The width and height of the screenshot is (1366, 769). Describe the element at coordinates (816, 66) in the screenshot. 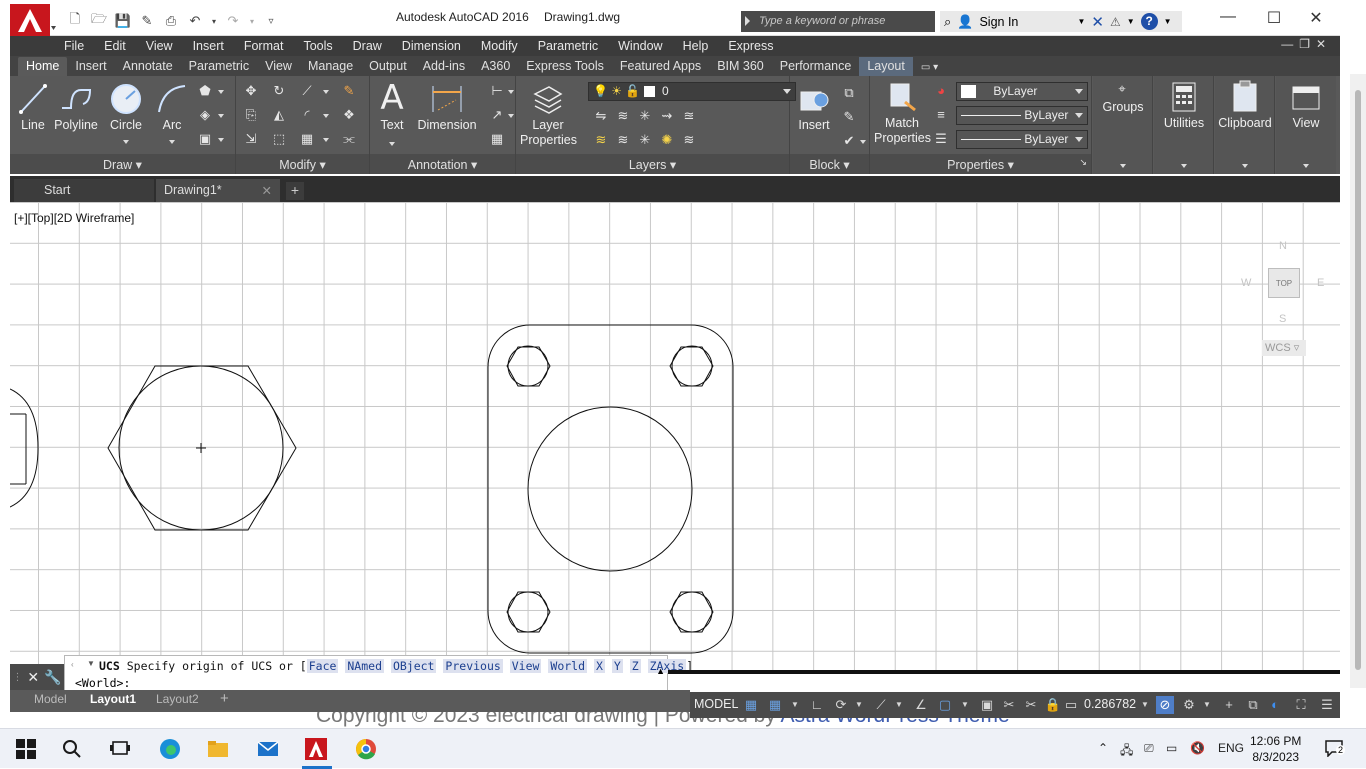

I see `tab-performance: Performance` at that location.